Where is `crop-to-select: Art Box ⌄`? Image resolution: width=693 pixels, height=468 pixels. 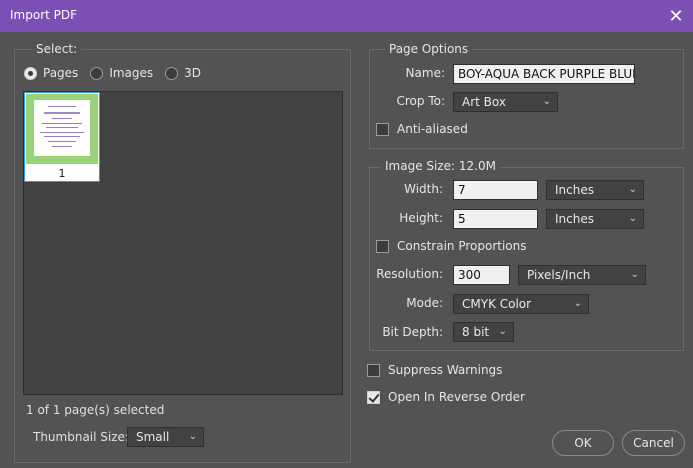
crop-to-select: Art Box ⌄ is located at coordinates (505, 102).